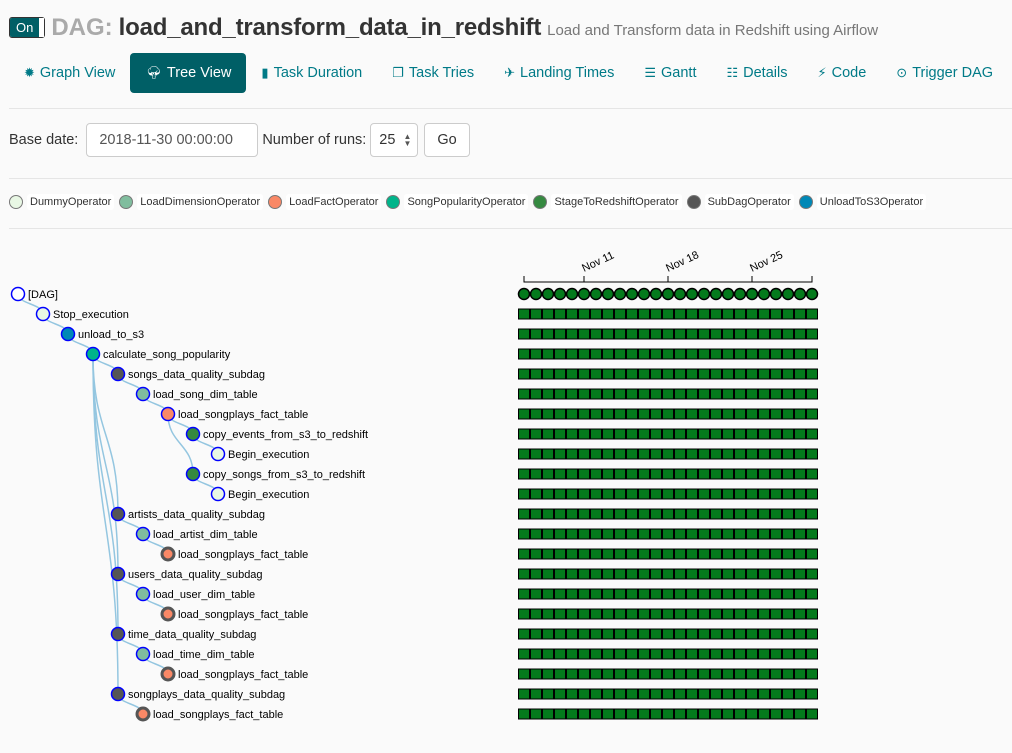 The image size is (1012, 753). What do you see at coordinates (394, 140) in the screenshot?
I see `num-runs-select: 25 ▲ ▼` at bounding box center [394, 140].